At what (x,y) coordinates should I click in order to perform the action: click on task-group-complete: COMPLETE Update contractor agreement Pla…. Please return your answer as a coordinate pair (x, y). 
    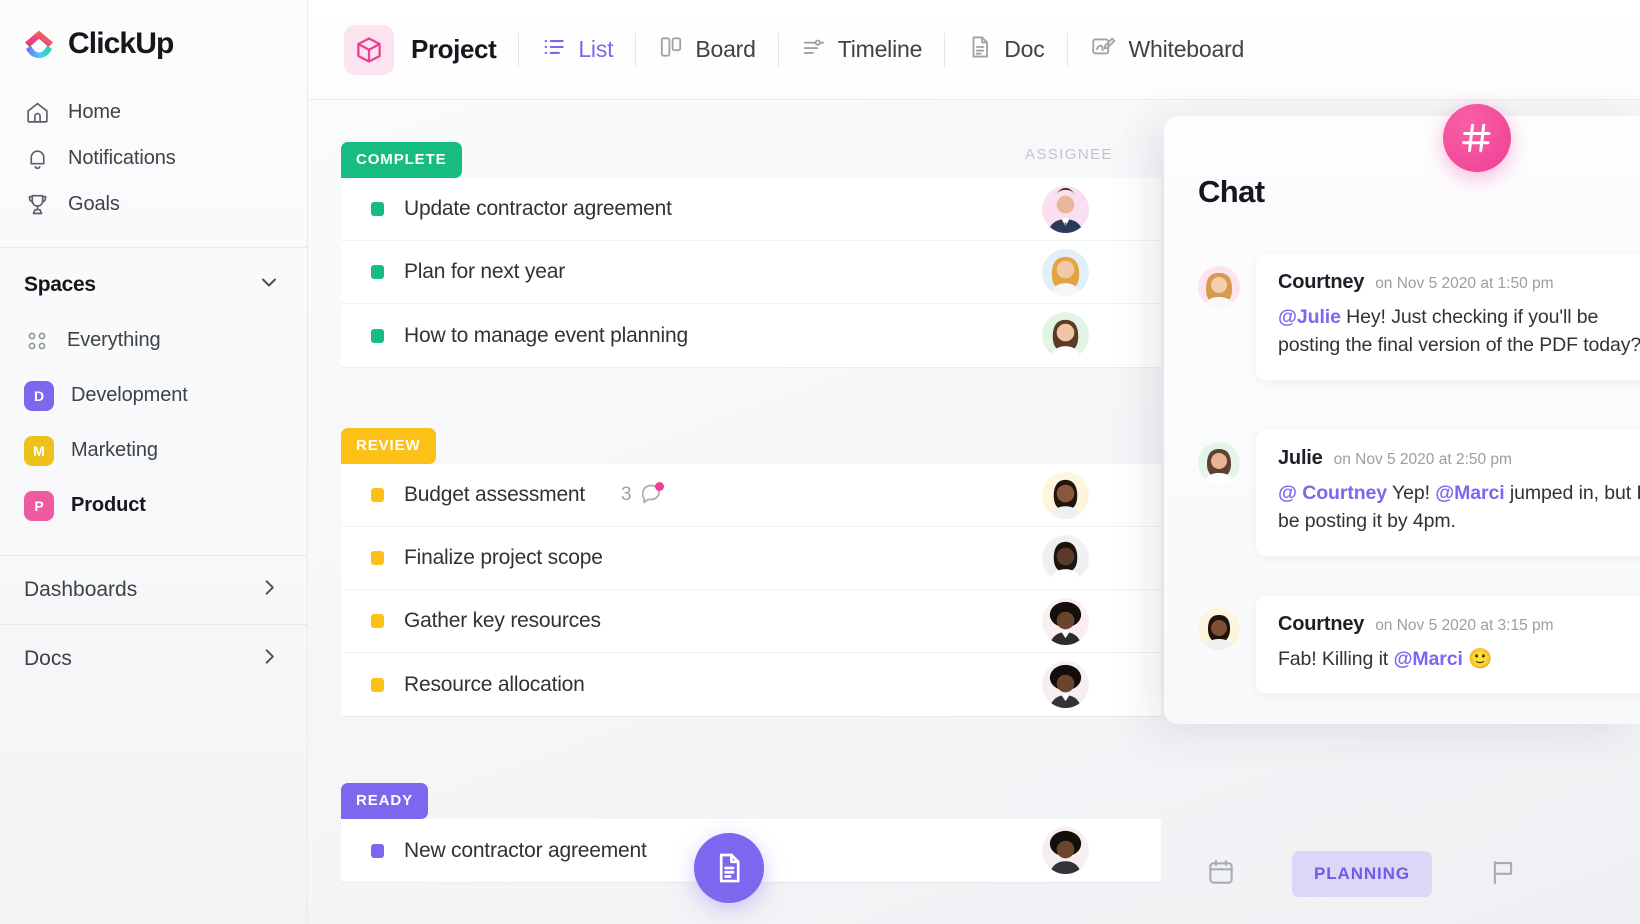
    Looking at the image, I should click on (751, 254).